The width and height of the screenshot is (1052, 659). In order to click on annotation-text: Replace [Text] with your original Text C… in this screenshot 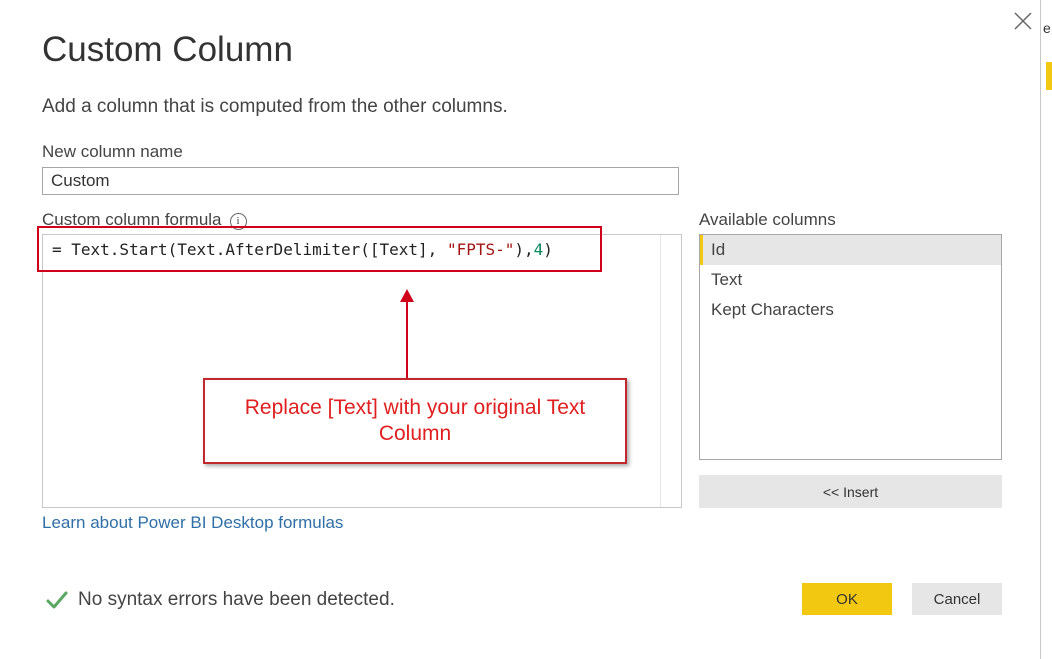, I will do `click(415, 420)`.